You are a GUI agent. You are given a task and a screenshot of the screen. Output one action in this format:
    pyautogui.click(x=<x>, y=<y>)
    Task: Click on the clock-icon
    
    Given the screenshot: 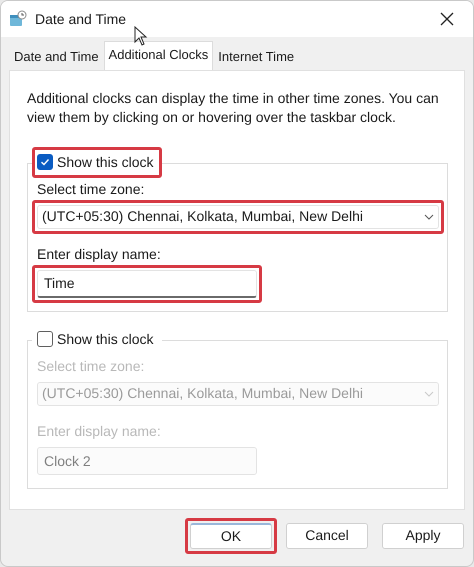 What is the action you would take?
    pyautogui.click(x=18, y=19)
    